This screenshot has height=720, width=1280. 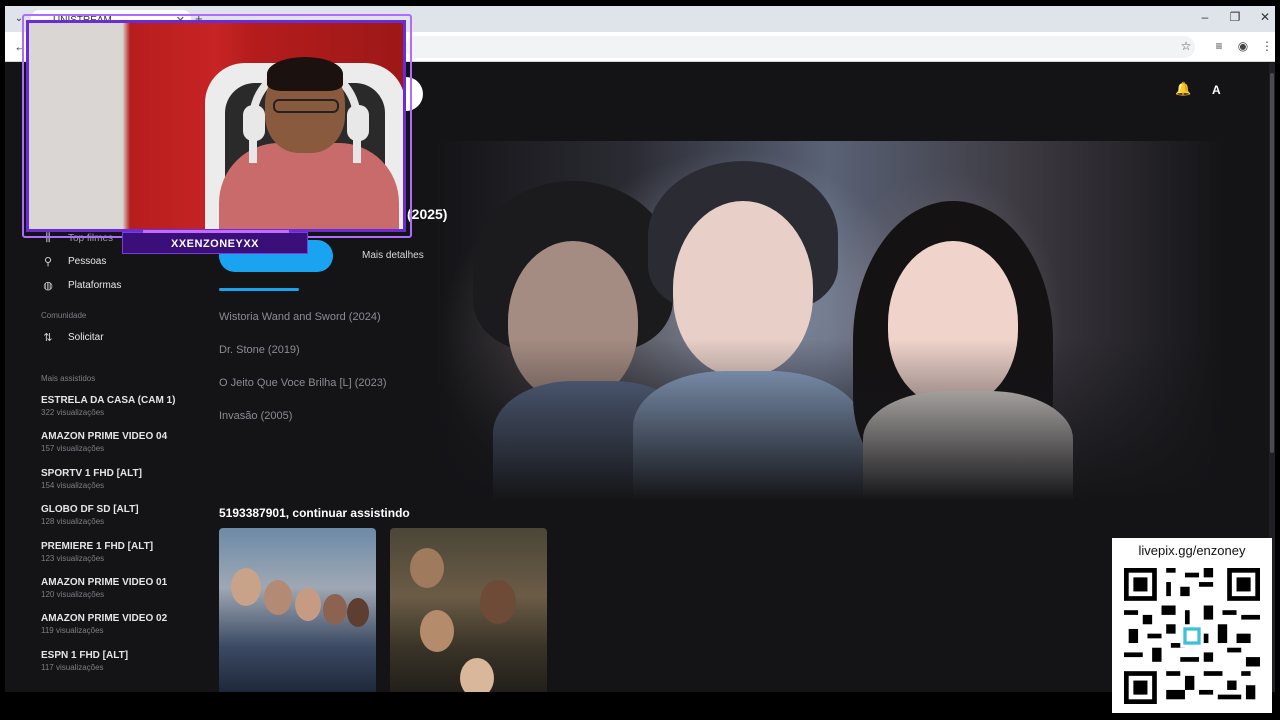 What do you see at coordinates (1183, 89) in the screenshot?
I see `bell-icon: 🔔` at bounding box center [1183, 89].